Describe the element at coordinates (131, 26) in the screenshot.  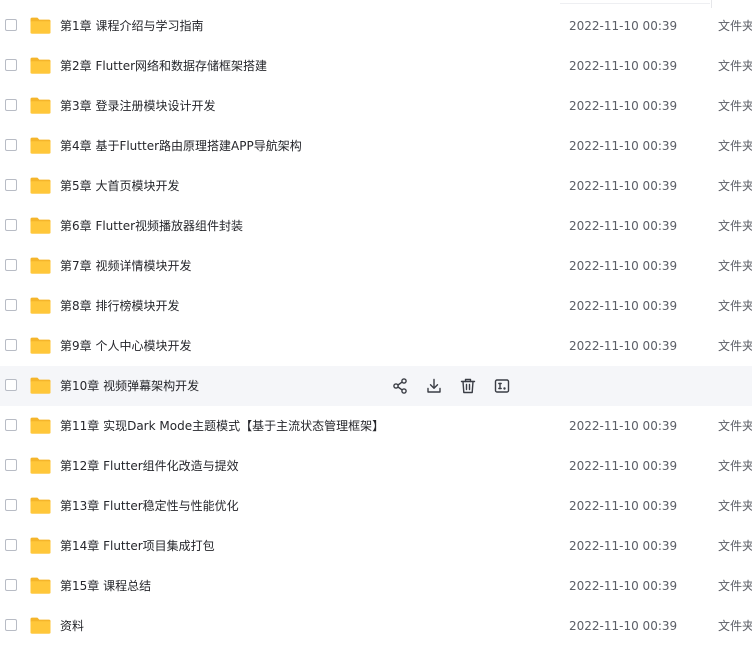
I see `file-name: 第1章 课程介绍与学习指南` at that location.